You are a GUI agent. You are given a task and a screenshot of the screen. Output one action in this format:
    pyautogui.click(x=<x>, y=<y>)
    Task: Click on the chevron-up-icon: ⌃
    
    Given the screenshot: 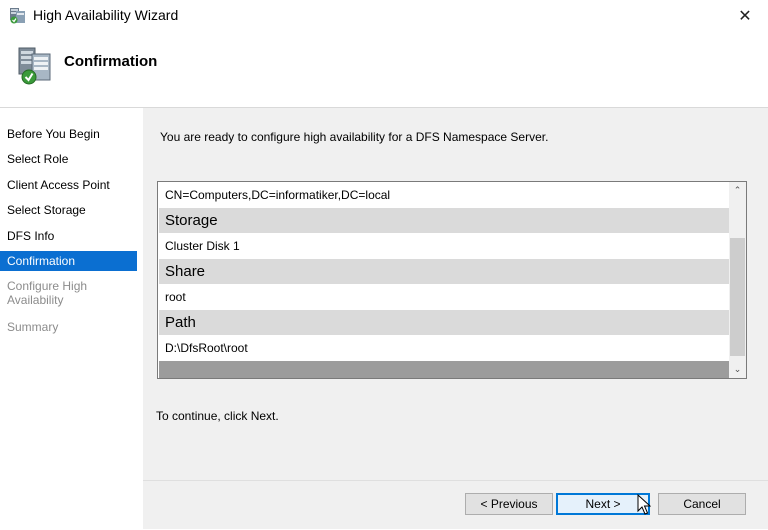 What is the action you would take?
    pyautogui.click(x=737, y=190)
    